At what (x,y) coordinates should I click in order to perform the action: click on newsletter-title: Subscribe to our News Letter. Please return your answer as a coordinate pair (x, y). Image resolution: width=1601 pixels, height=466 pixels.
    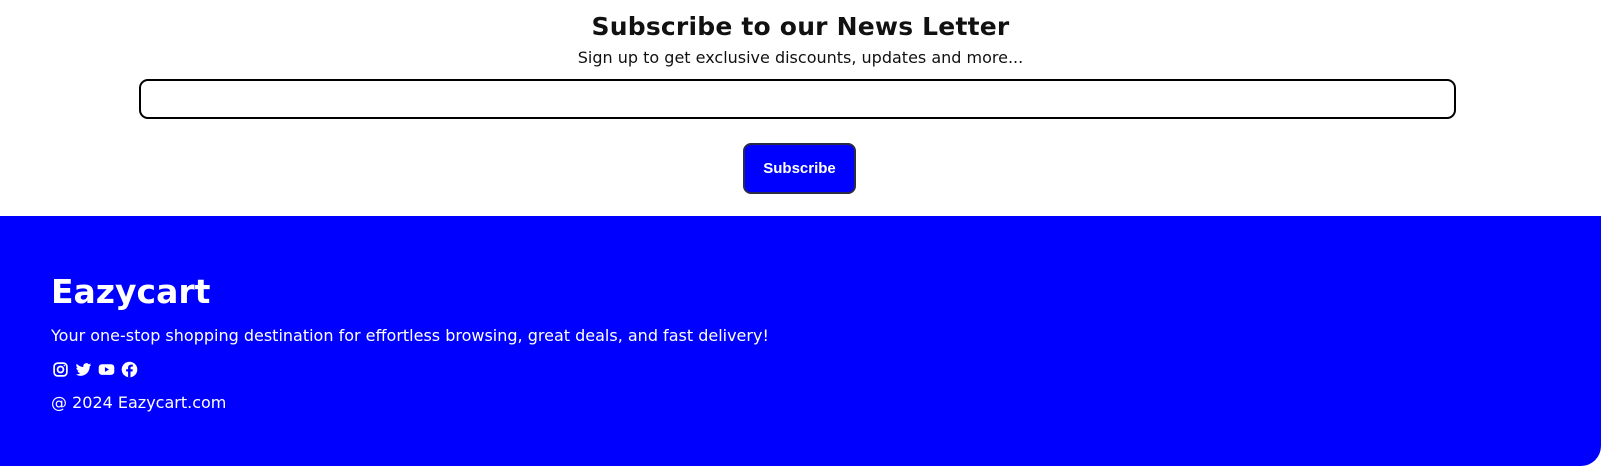
    Looking at the image, I should click on (800, 26).